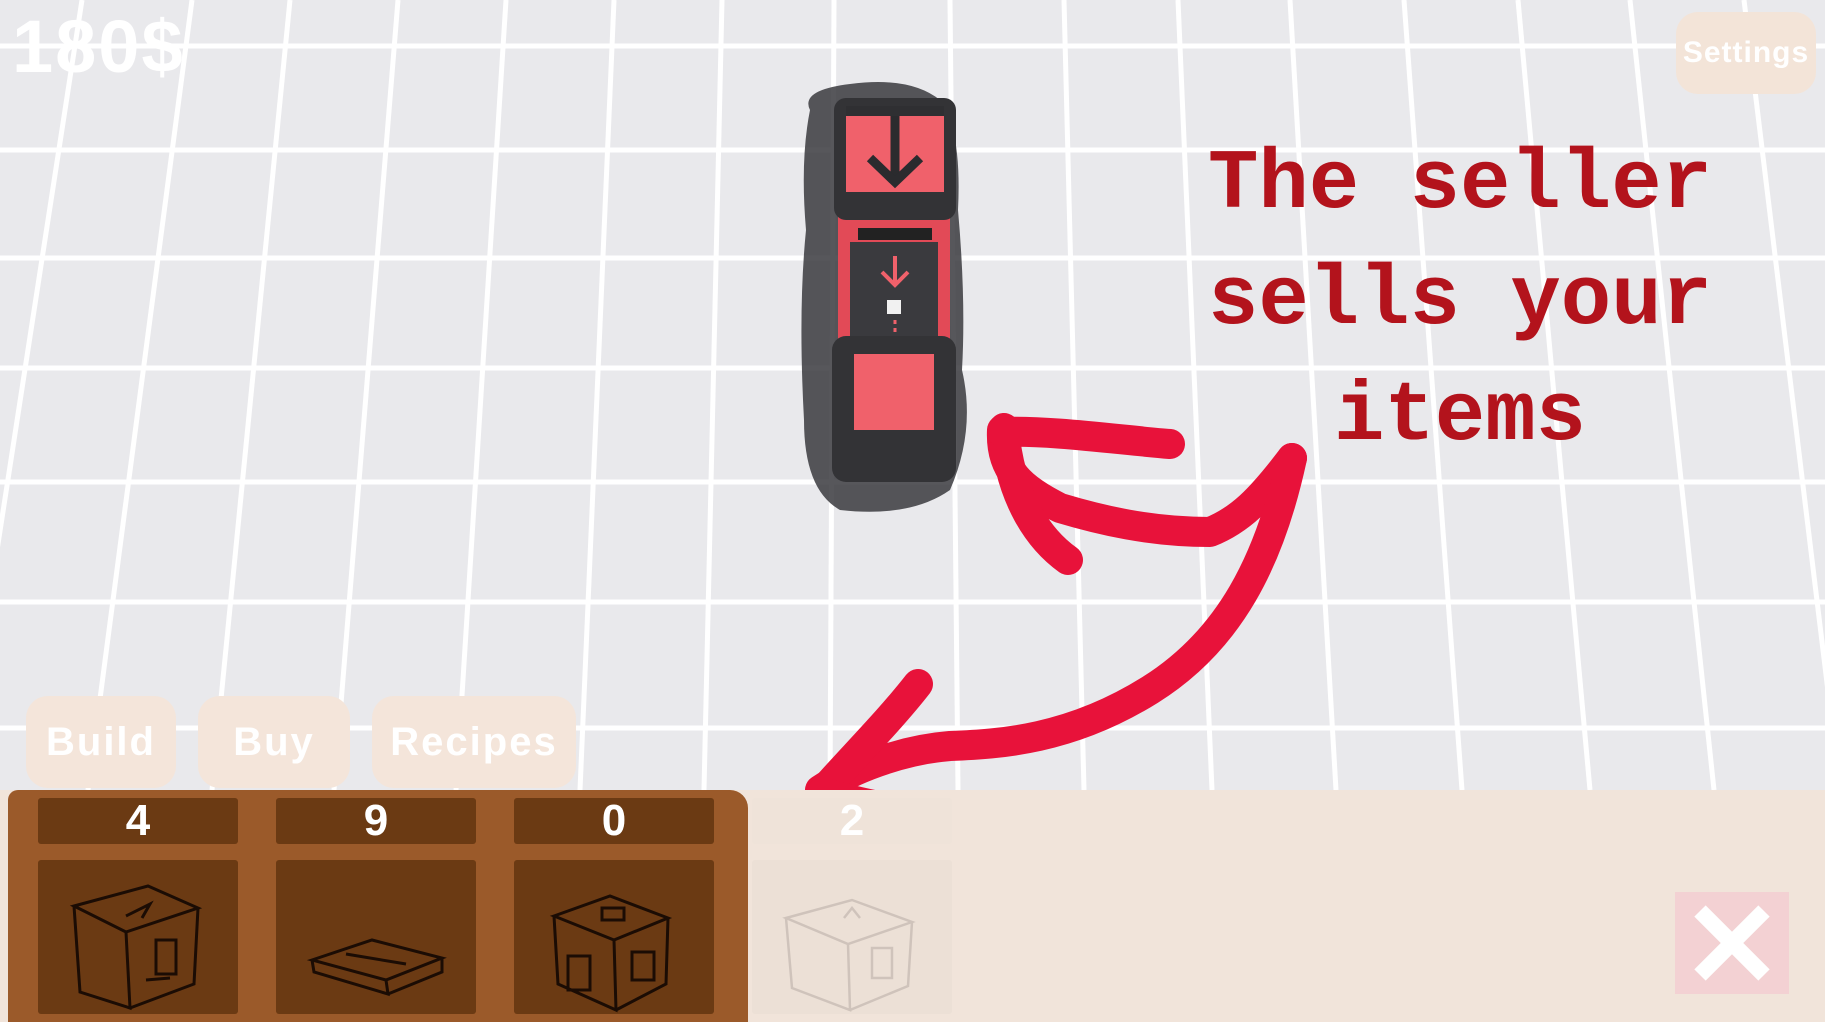 This screenshot has height=1022, width=1825. Describe the element at coordinates (852, 820) in the screenshot. I see `slot-count: 2` at that location.